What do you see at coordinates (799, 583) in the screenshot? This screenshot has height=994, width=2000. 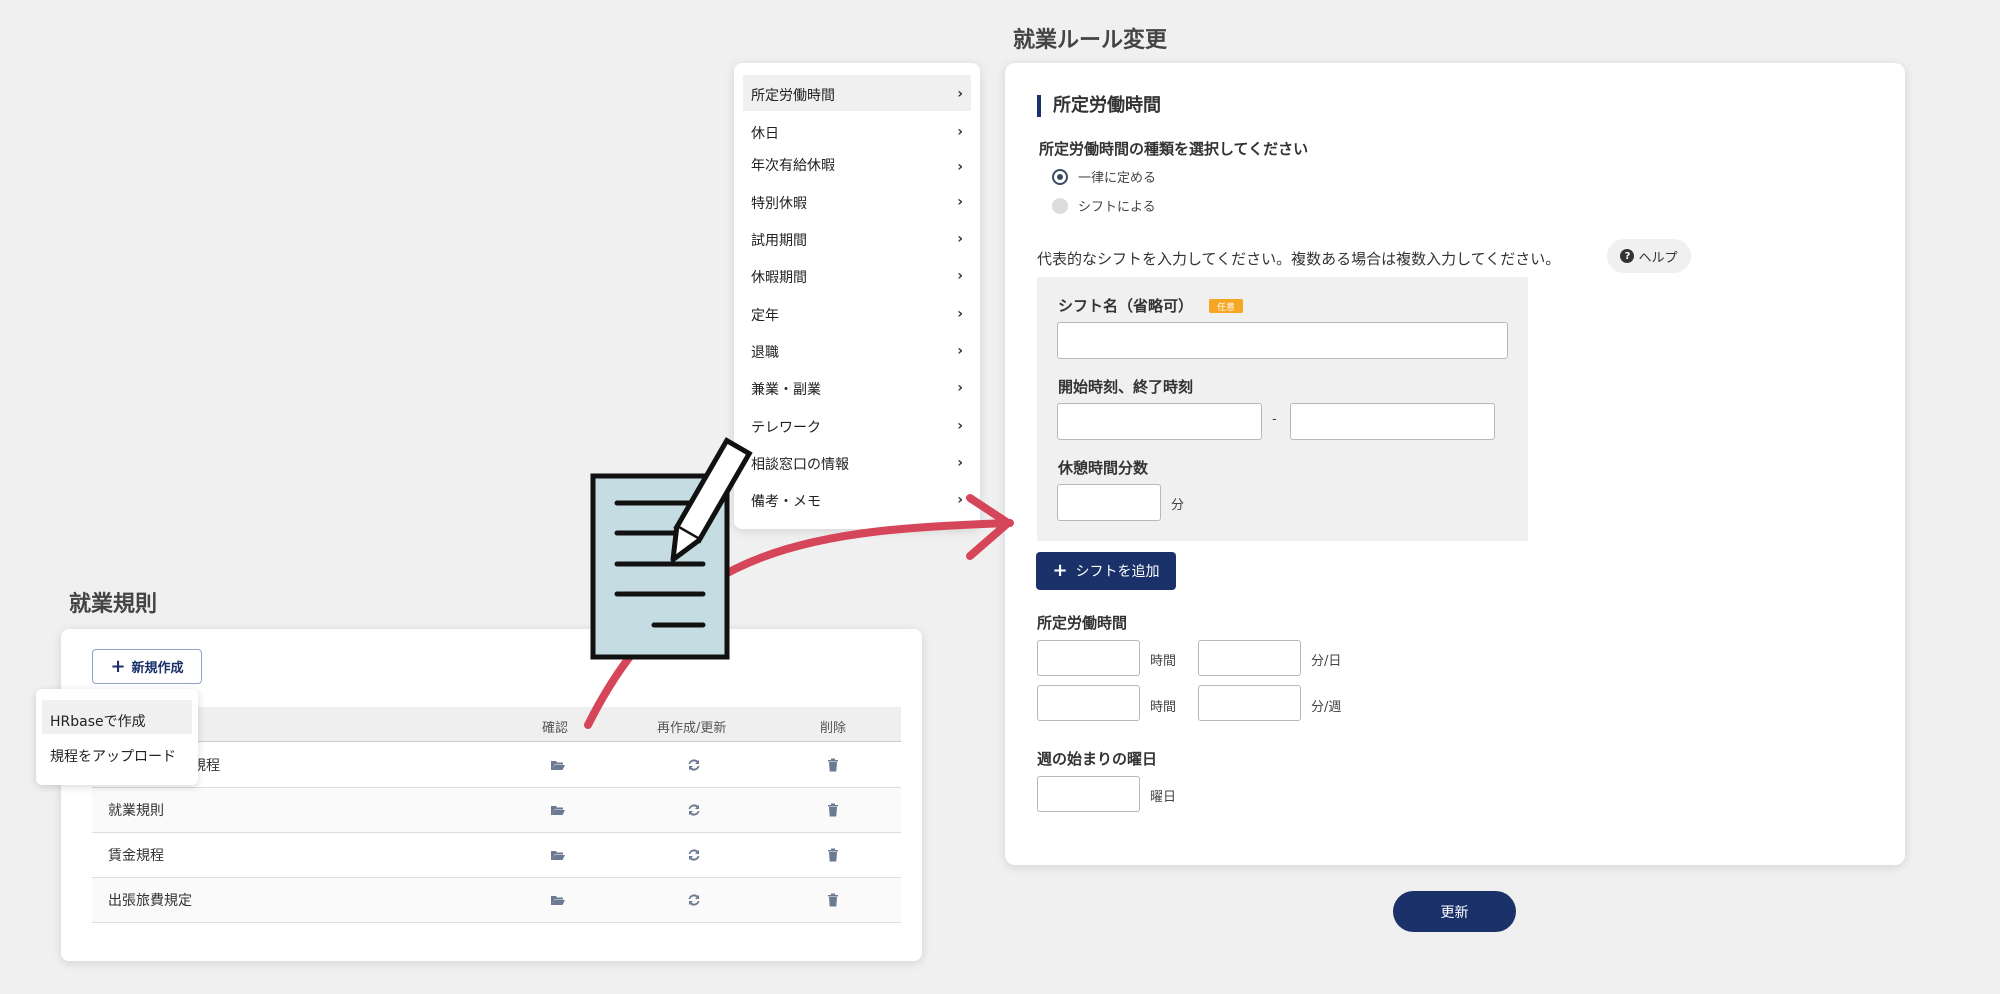 I see `arrow-illustration` at bounding box center [799, 583].